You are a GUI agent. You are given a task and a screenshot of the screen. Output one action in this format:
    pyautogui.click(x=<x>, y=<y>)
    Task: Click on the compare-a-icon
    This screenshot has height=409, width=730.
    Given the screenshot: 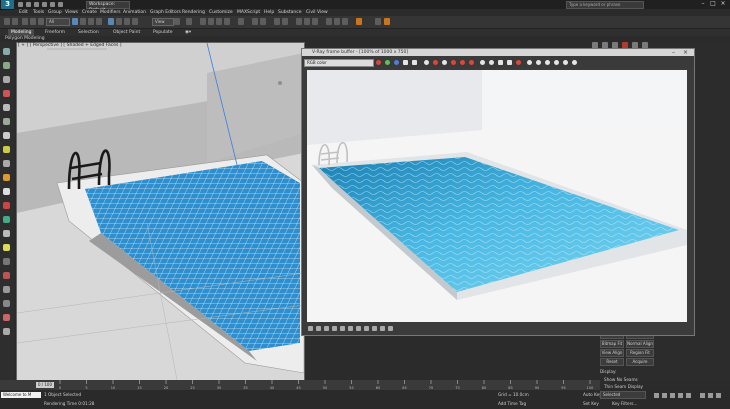 What is the action you would take?
    pyautogui.click(x=529, y=62)
    